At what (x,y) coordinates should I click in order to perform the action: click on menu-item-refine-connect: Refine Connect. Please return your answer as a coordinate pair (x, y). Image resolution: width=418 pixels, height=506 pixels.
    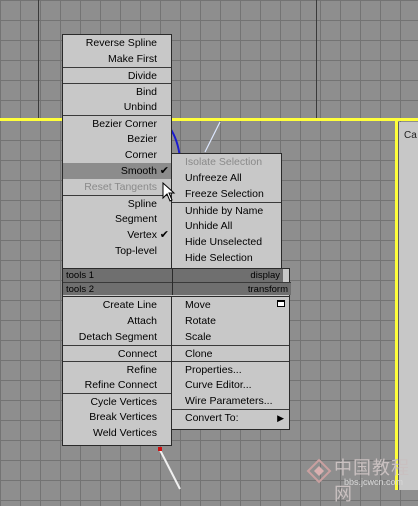
    Looking at the image, I should click on (117, 385).